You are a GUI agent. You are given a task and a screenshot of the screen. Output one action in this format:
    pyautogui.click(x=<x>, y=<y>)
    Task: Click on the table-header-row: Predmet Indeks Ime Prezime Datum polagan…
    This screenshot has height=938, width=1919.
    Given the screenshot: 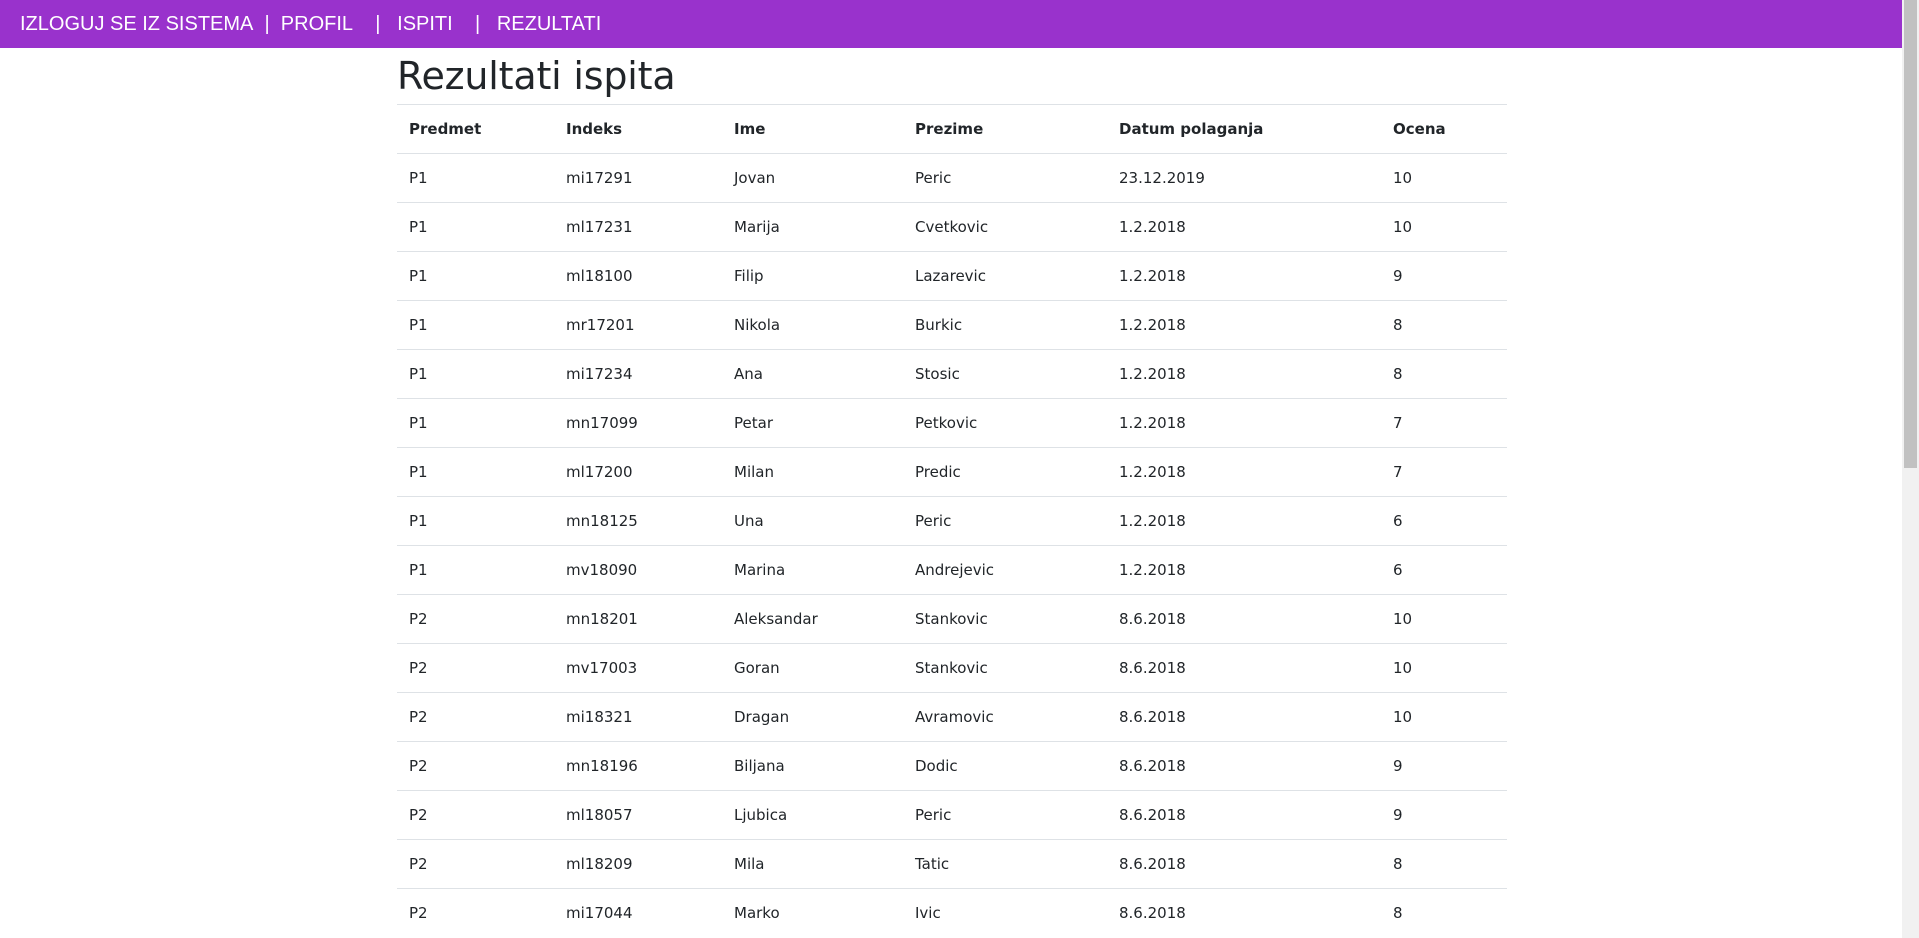 What is the action you would take?
    pyautogui.click(x=952, y=129)
    